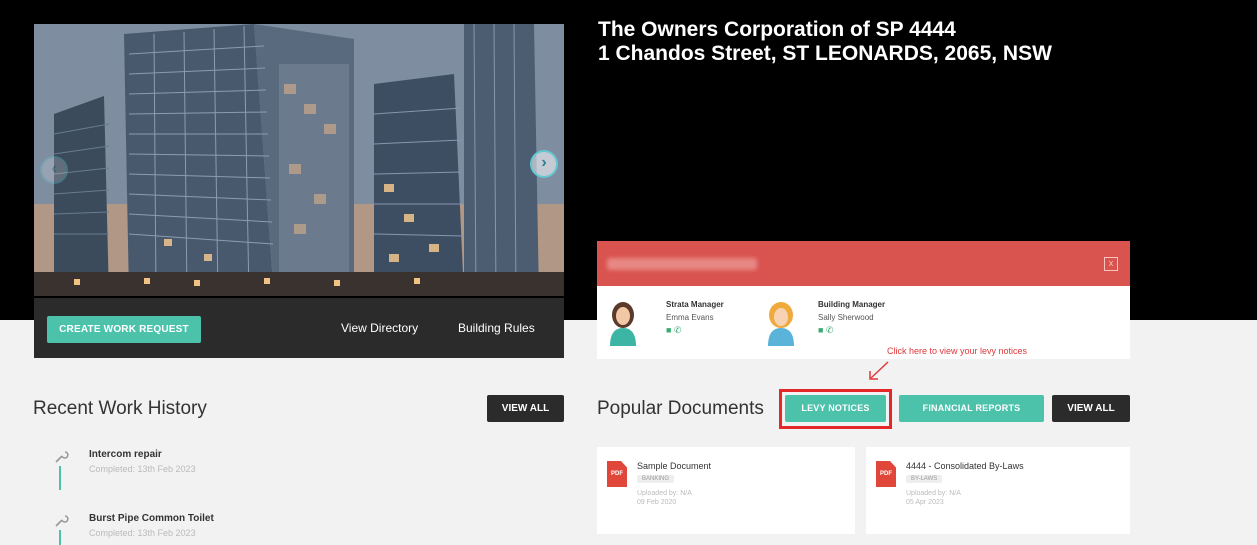  Describe the element at coordinates (879, 370) in the screenshot. I see `hint-arrow-icon` at that location.